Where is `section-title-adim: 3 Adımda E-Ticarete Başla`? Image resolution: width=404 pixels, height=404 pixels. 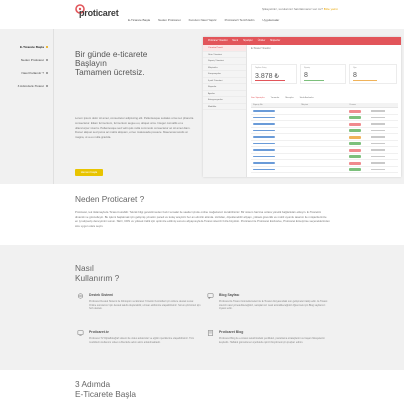
section-title-adim: 3 Adımda E-Ticarete Başla is located at coordinates (105, 389).